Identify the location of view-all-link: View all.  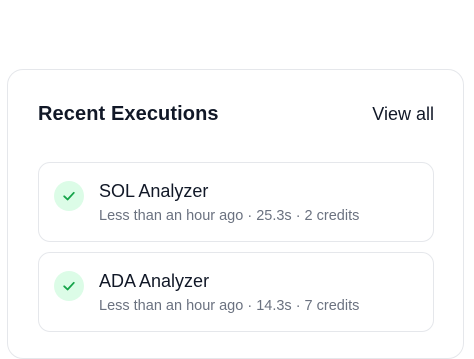
(403, 114).